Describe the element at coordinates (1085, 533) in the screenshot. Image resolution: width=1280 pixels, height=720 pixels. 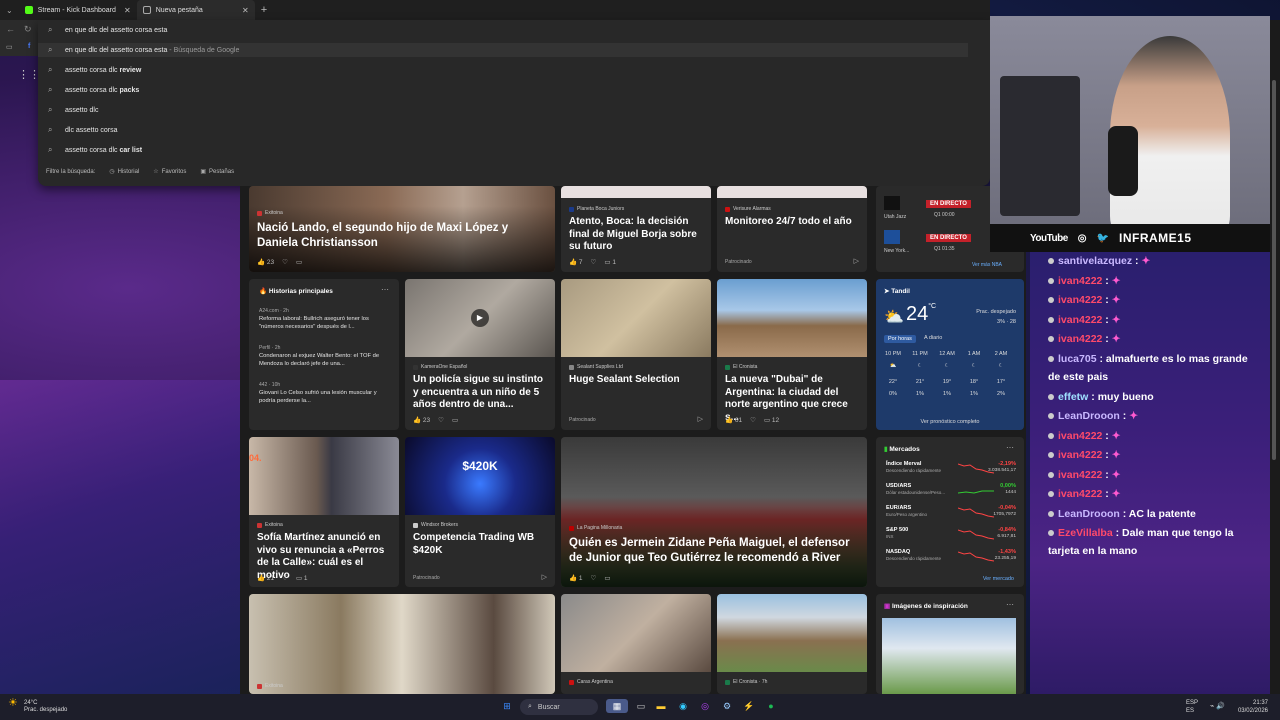
I see `chat-username: EzeVillalba` at that location.